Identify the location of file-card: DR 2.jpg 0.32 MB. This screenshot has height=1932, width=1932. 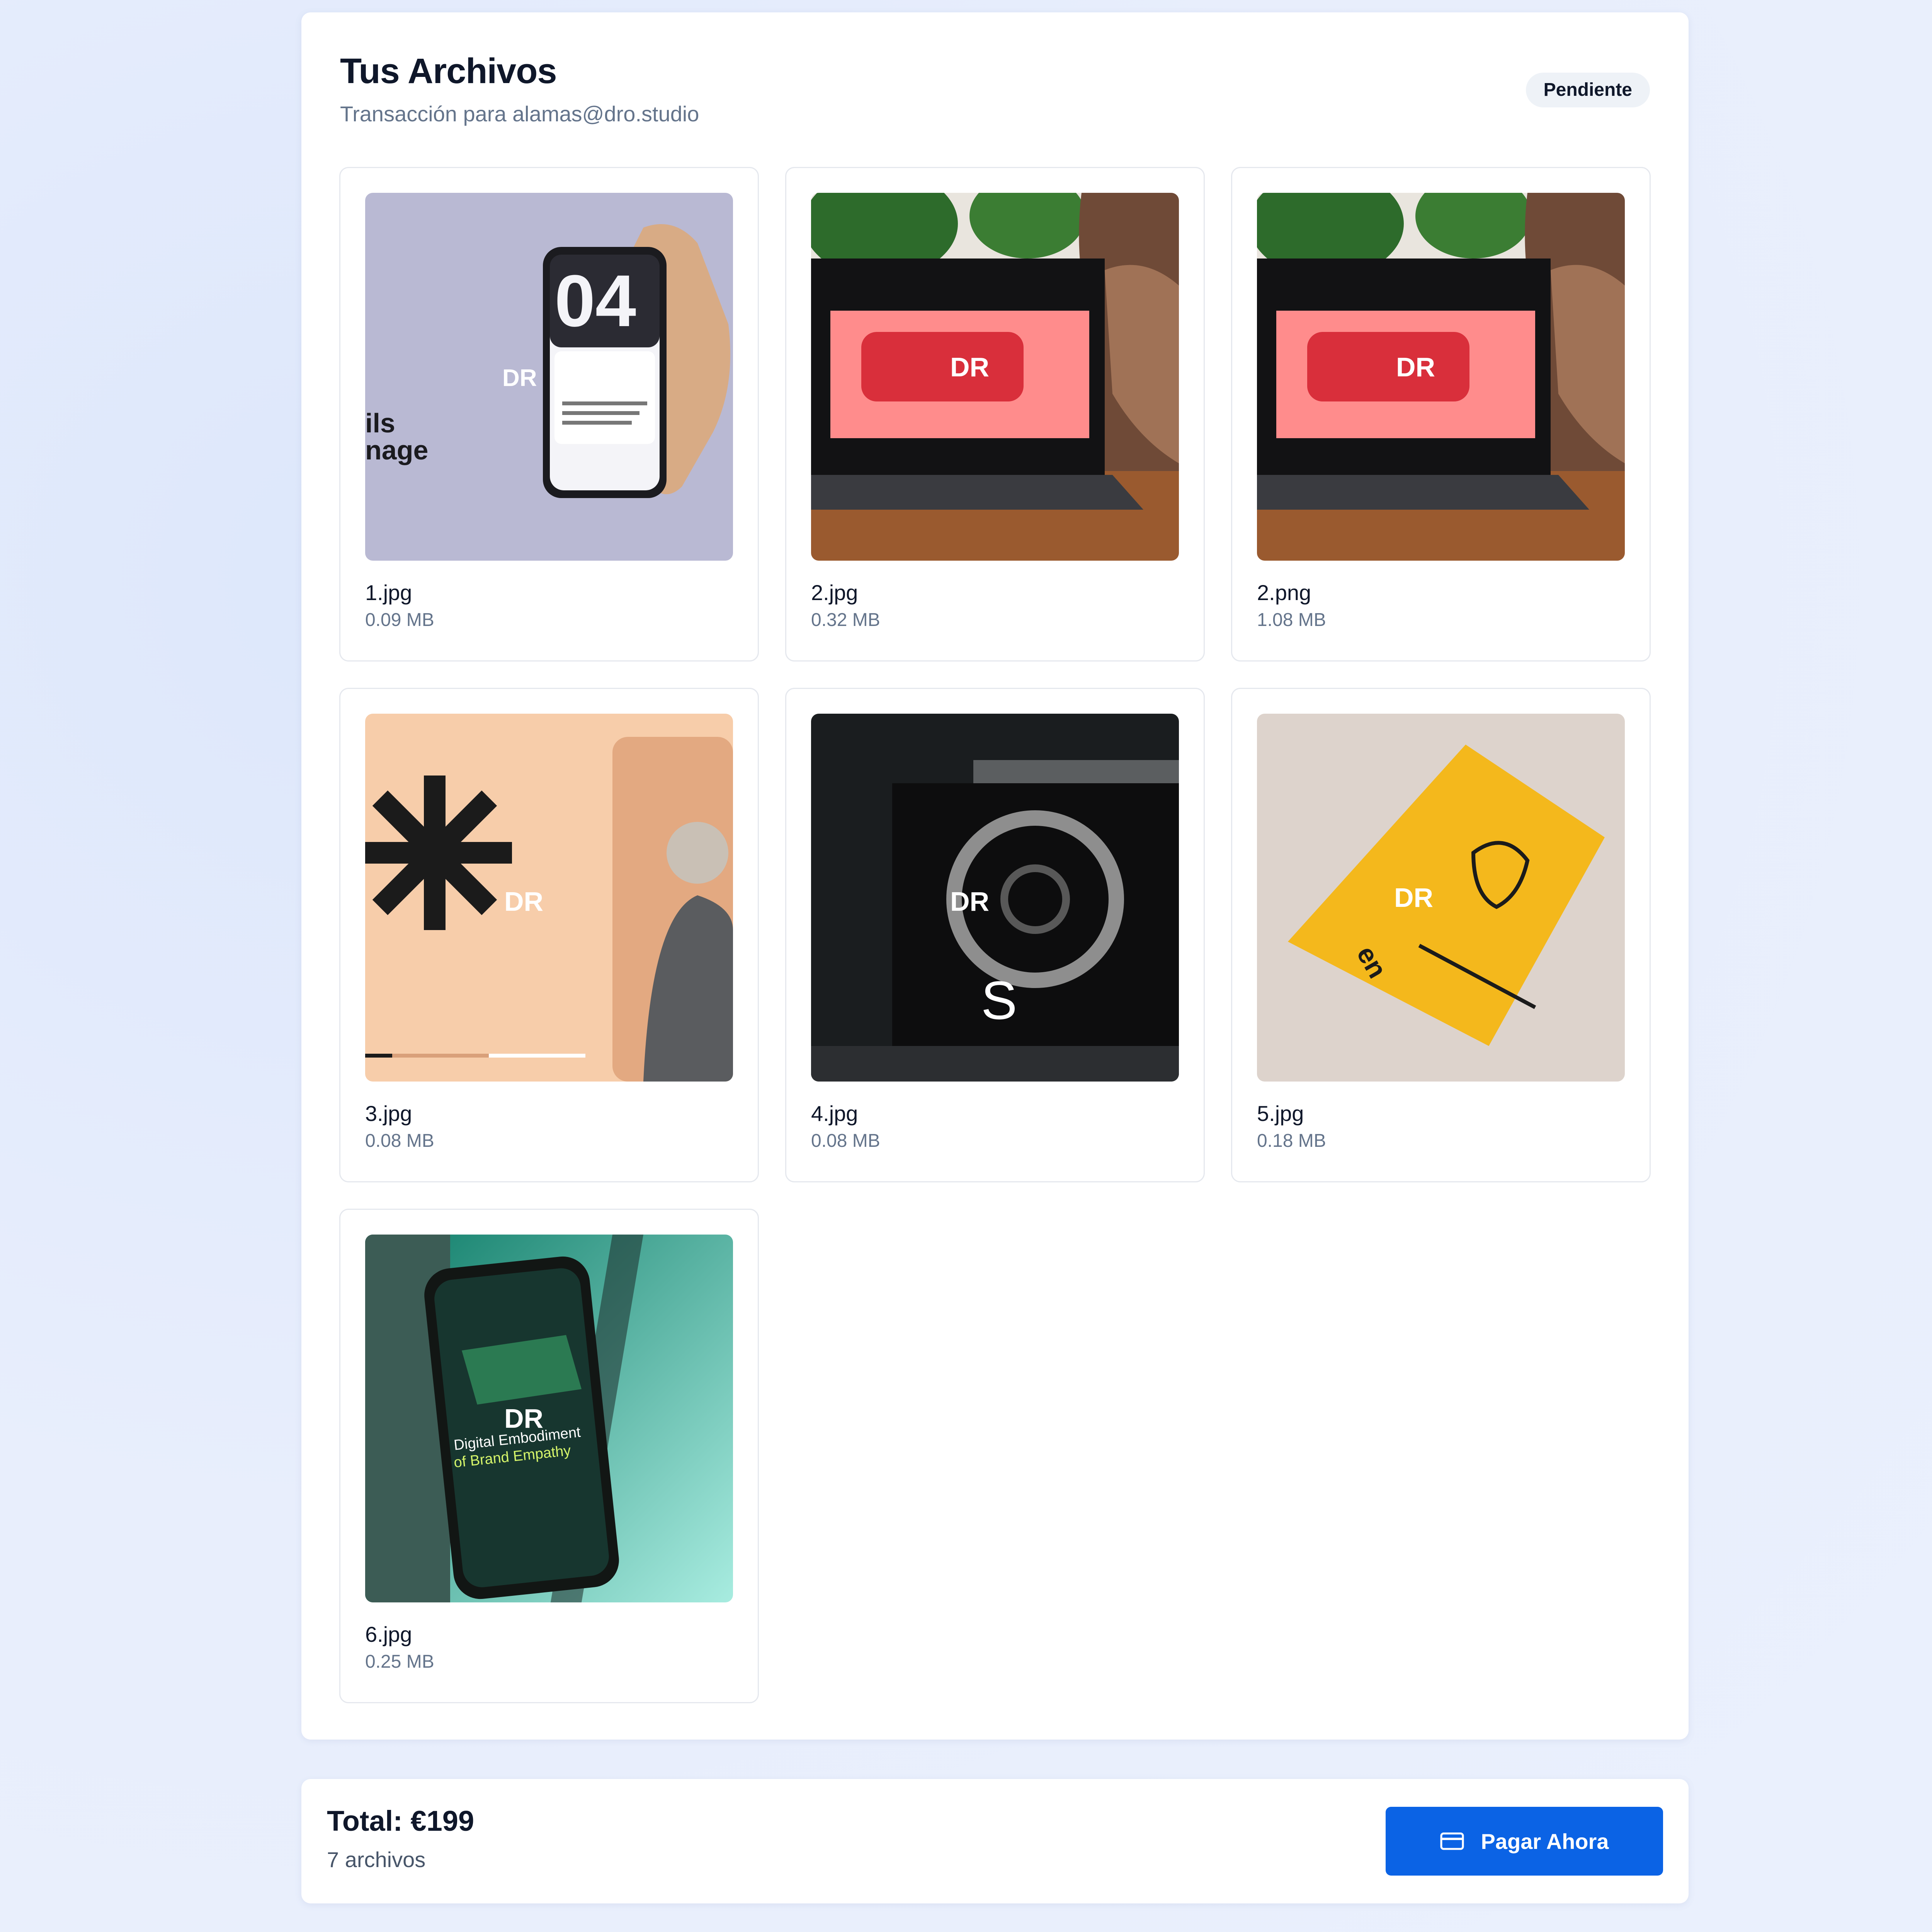
(995, 414).